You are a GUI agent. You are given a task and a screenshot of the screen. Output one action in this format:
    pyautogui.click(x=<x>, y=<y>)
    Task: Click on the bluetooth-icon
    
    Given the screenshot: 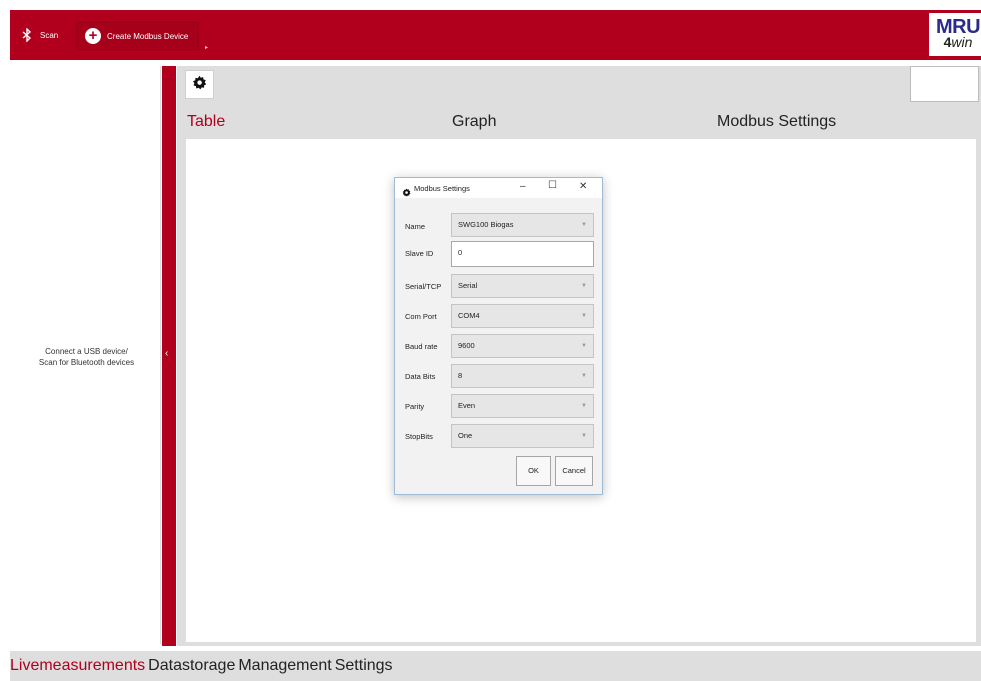 What is the action you would take?
    pyautogui.click(x=27, y=35)
    